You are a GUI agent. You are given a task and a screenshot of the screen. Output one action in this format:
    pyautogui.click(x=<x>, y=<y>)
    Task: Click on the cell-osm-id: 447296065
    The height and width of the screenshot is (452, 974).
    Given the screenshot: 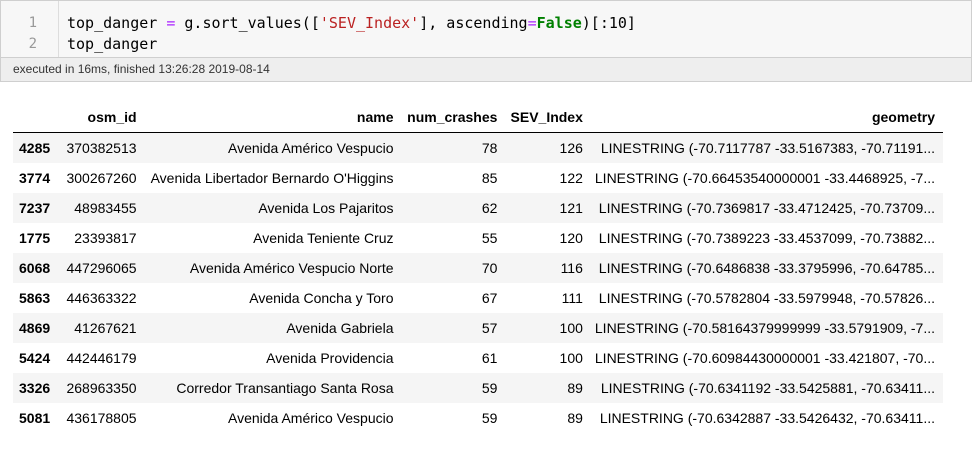 What is the action you would take?
    pyautogui.click(x=101, y=268)
    